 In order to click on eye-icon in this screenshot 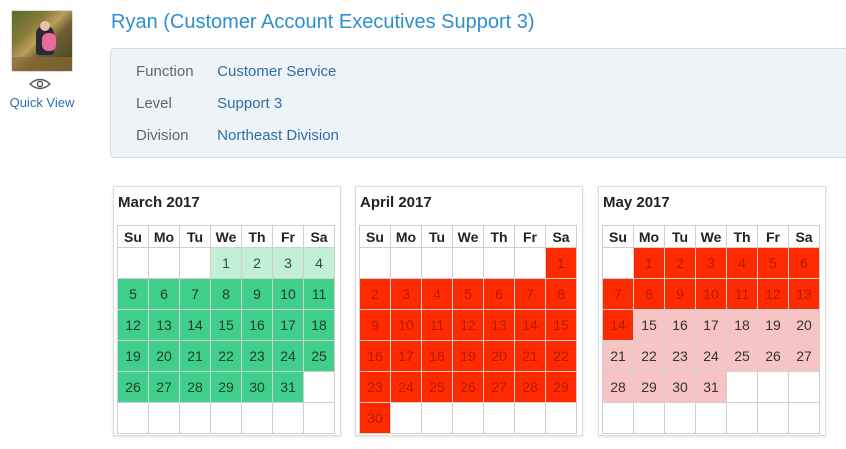, I will do `click(40, 84)`.